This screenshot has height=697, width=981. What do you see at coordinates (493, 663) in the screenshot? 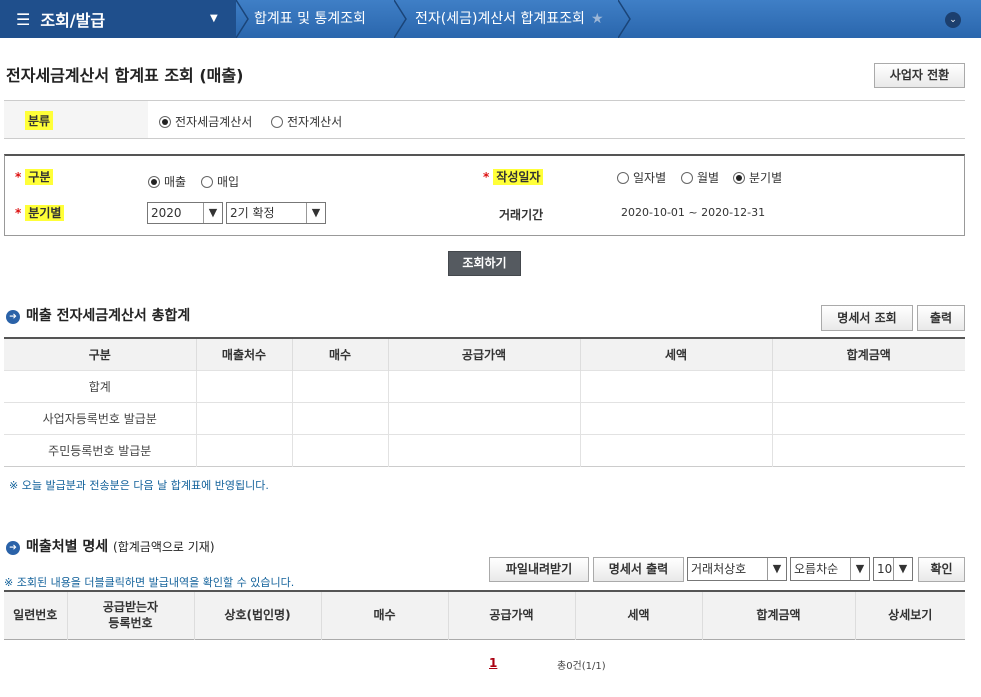
I see `page-link: 1` at bounding box center [493, 663].